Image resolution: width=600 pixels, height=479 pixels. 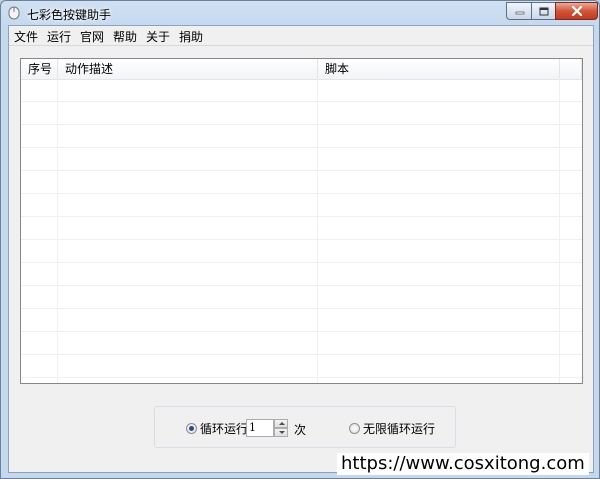 I want to click on loop-count-input: 1, so click(x=260, y=428).